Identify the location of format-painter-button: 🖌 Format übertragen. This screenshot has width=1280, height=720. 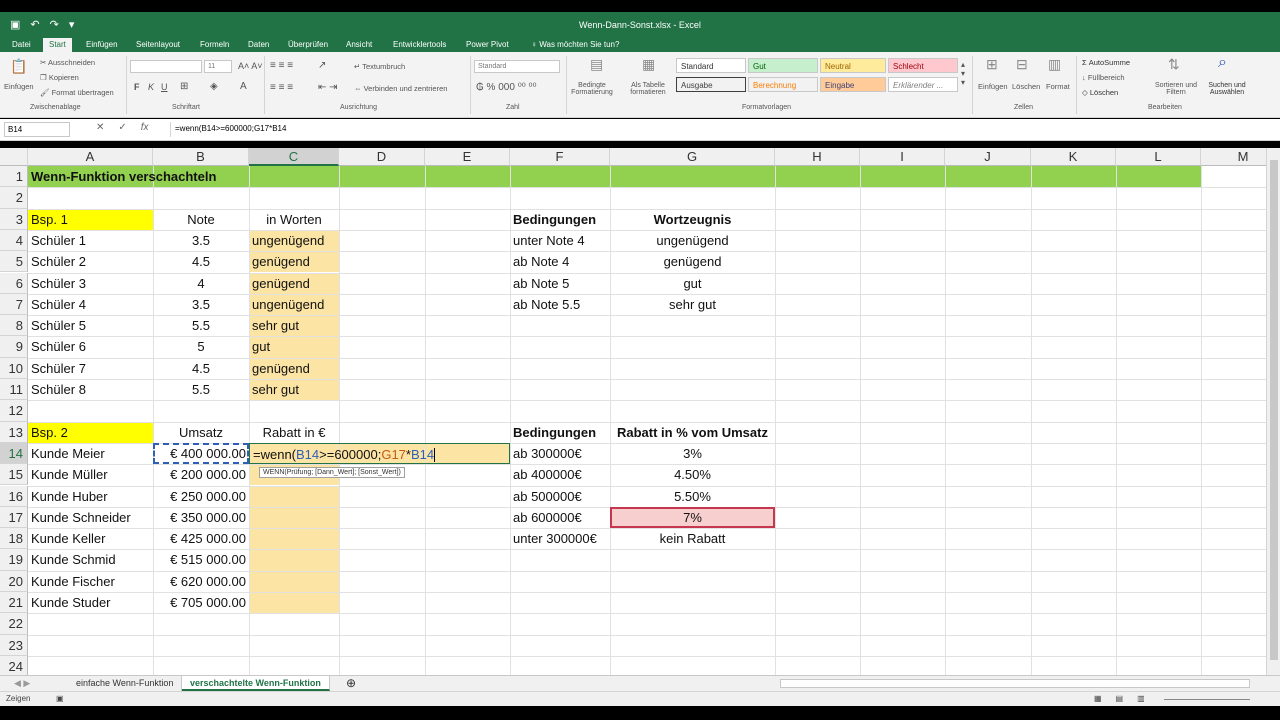
(77, 92).